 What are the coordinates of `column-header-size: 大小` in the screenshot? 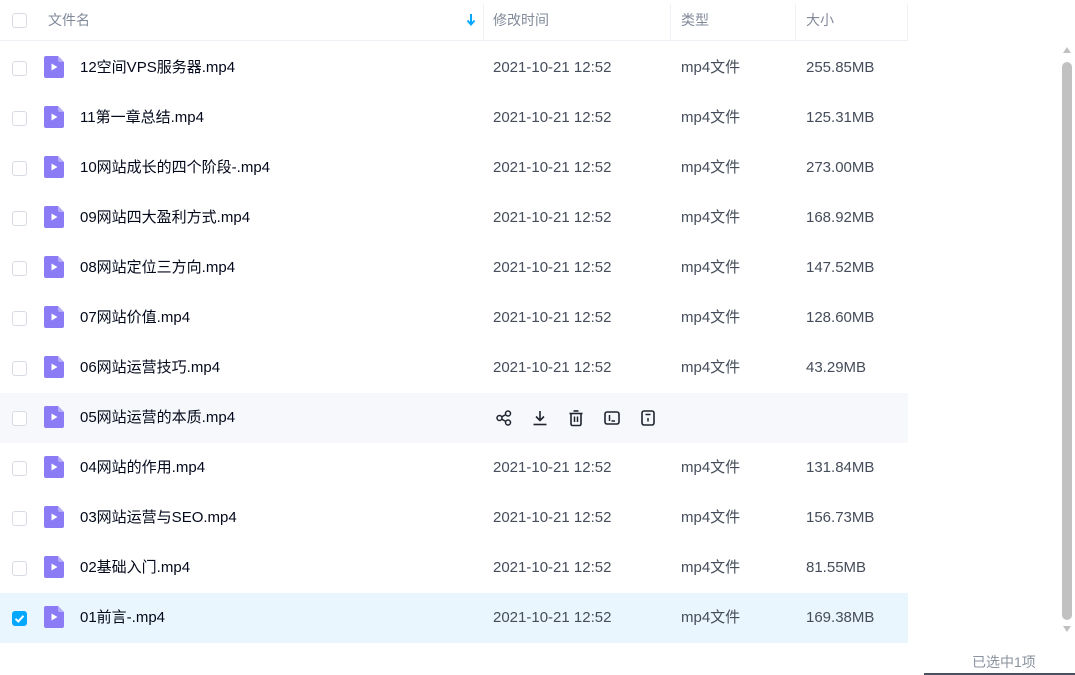 It's located at (820, 20).